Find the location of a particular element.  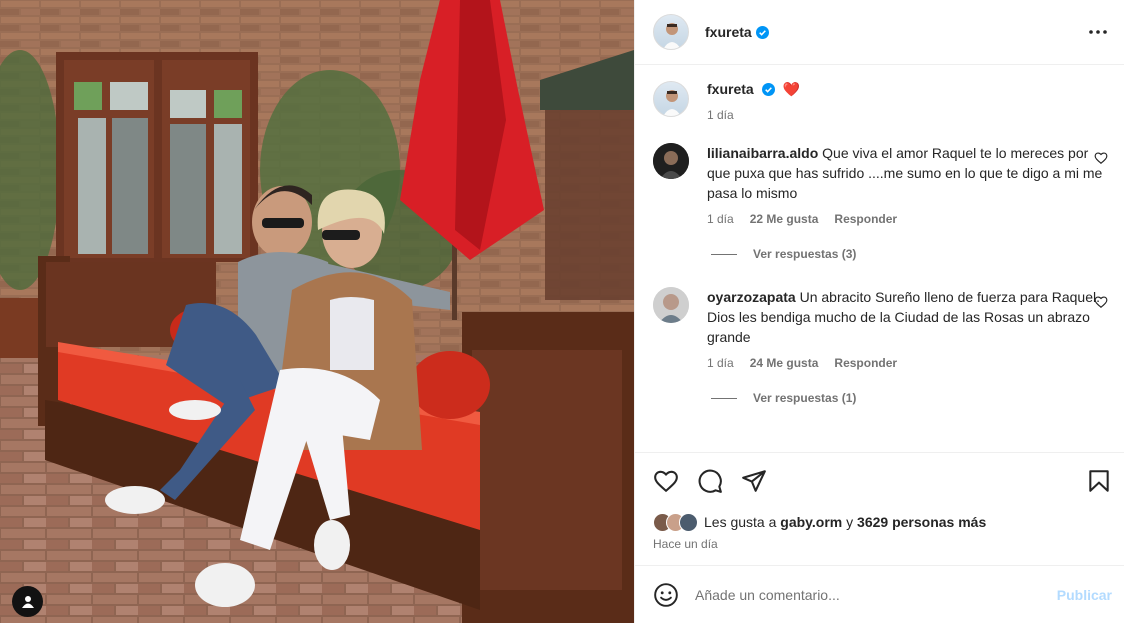

user-tag-icon is located at coordinates (27, 601).